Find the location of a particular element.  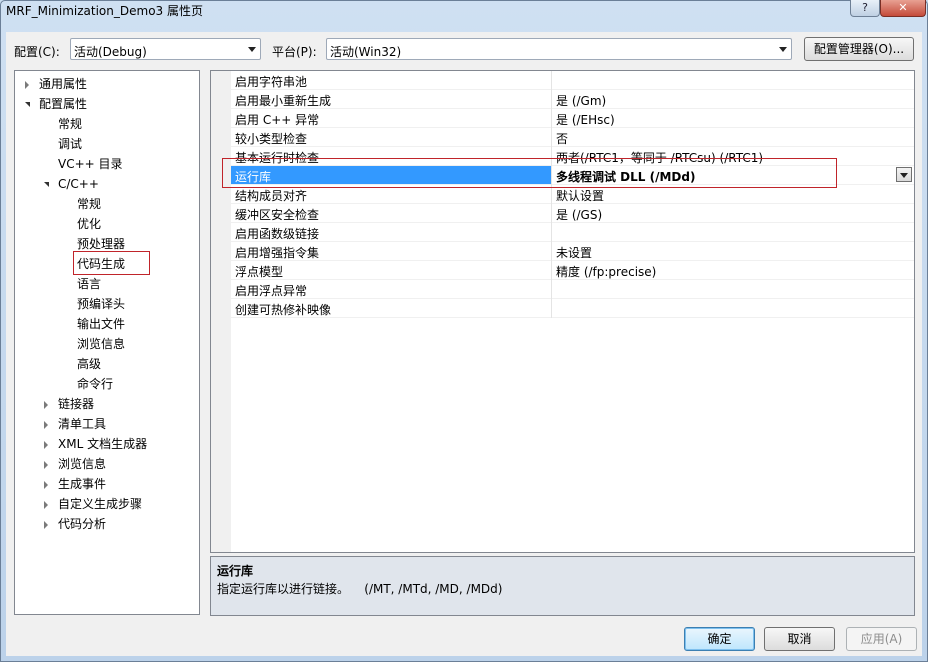

grid-row: 缓冲区安全检查 是 (/GS) is located at coordinates (572, 213).